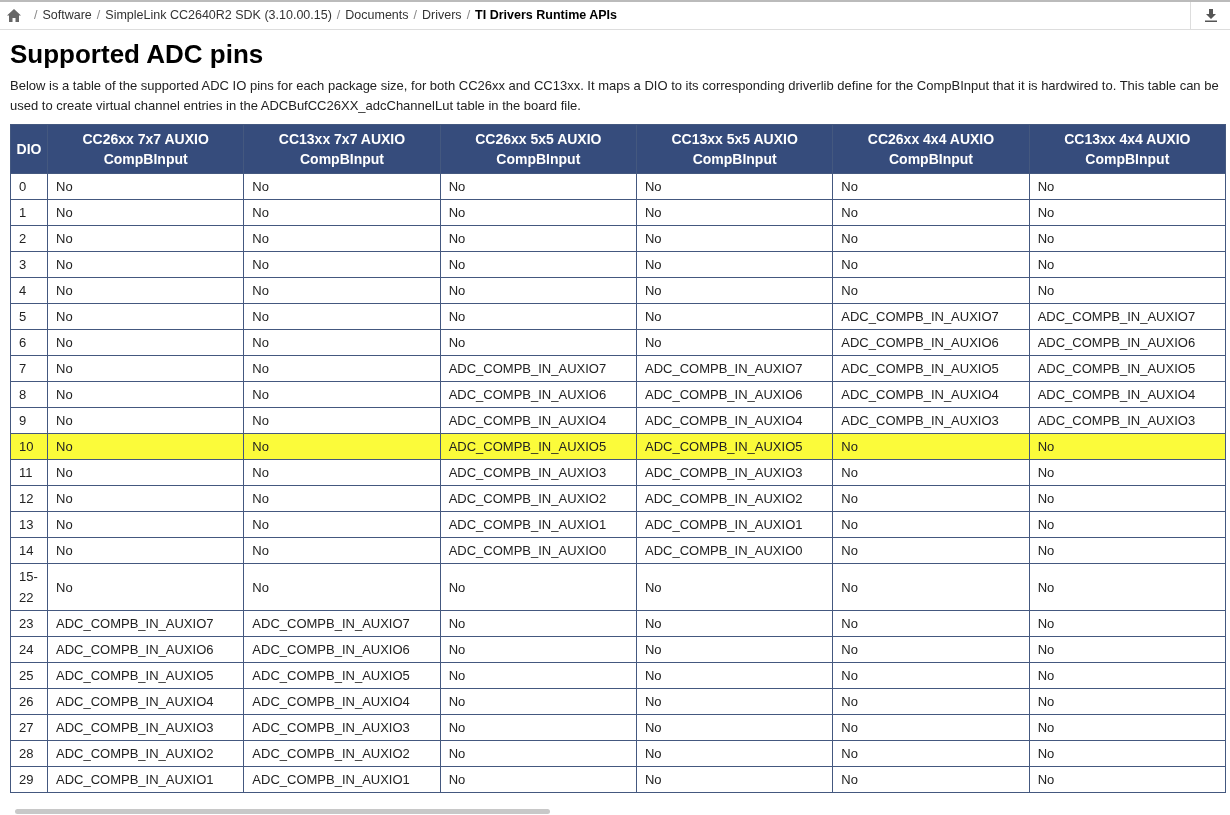  I want to click on table-cell: 3, so click(29, 264).